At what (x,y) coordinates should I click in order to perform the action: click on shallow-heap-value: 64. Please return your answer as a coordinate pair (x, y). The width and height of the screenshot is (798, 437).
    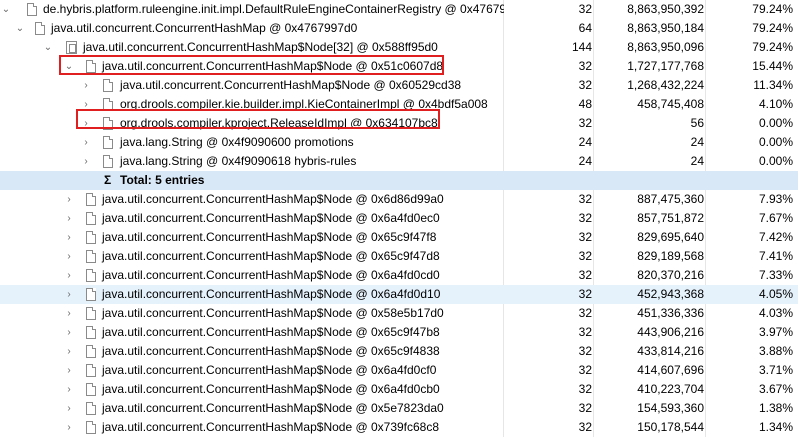
    Looking at the image, I should click on (585, 28).